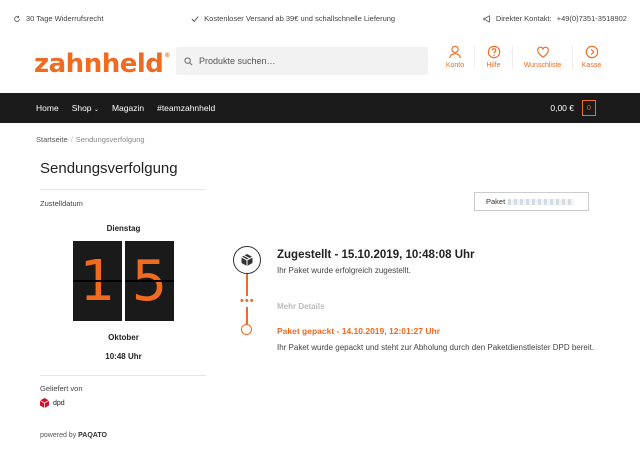 This screenshot has width=640, height=463. Describe the element at coordinates (123, 356) in the screenshot. I see `delivery-time: 10:48 Uhr` at that location.